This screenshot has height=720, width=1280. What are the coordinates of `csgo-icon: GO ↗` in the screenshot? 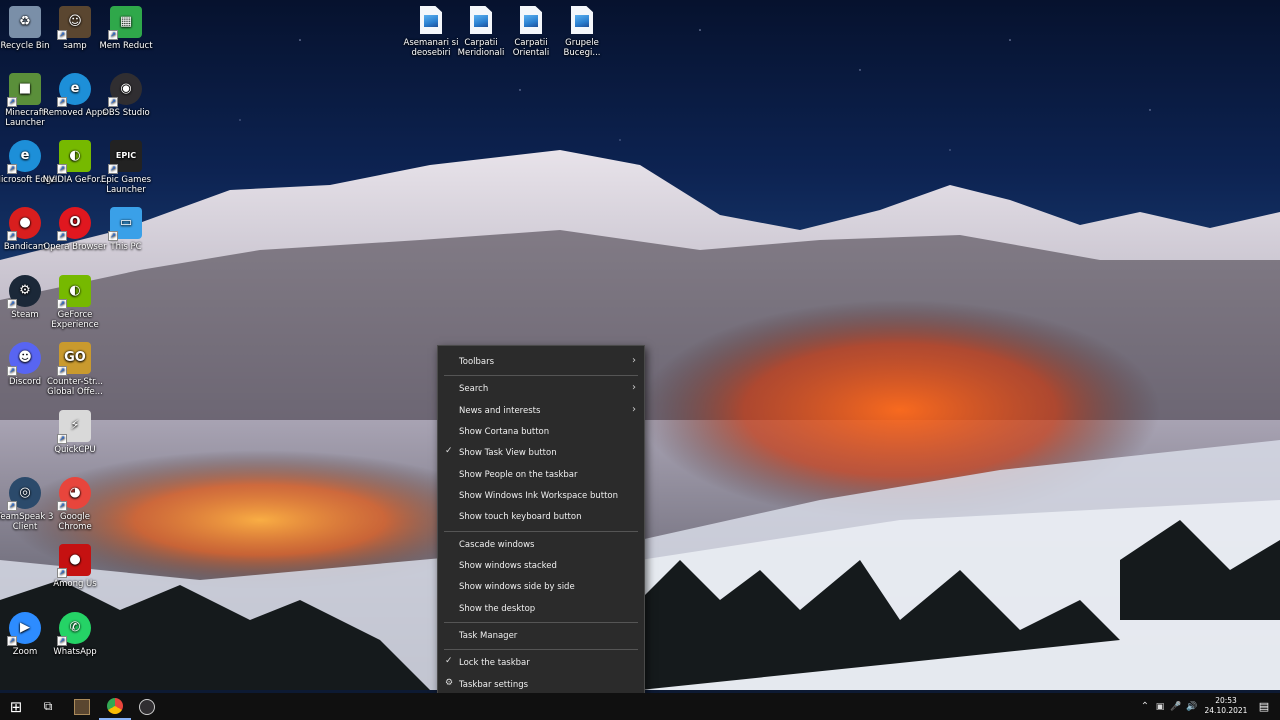 It's located at (74, 359).